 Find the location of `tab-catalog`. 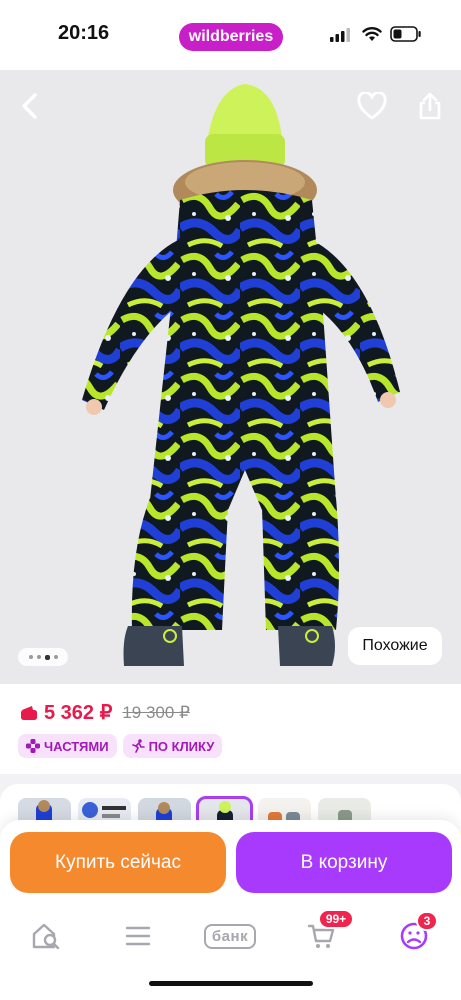

tab-catalog is located at coordinates (138, 936).